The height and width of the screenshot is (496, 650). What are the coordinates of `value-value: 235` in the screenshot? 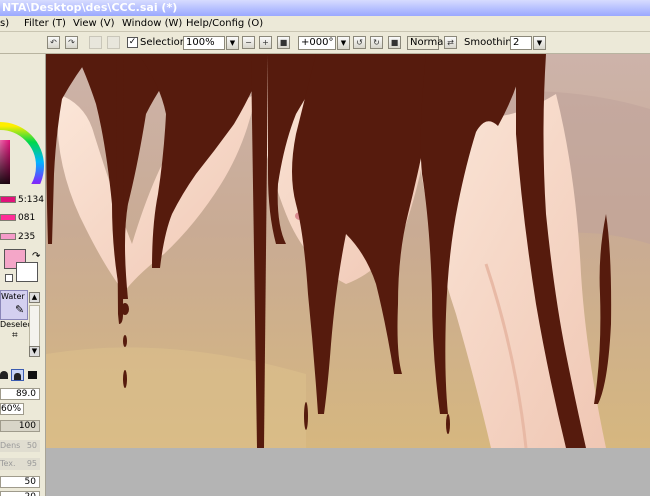 It's located at (27, 237).